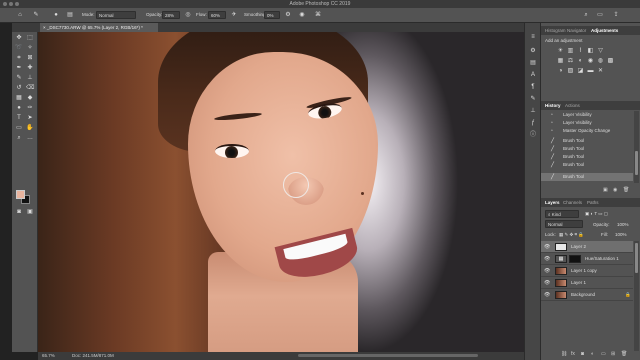 This screenshot has width=640, height=360. I want to click on new-group-icon: ▭, so click(603, 354).